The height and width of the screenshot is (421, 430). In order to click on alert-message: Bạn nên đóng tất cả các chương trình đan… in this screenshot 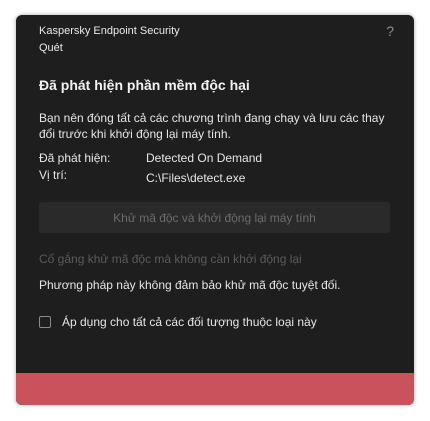, I will do `click(212, 126)`.